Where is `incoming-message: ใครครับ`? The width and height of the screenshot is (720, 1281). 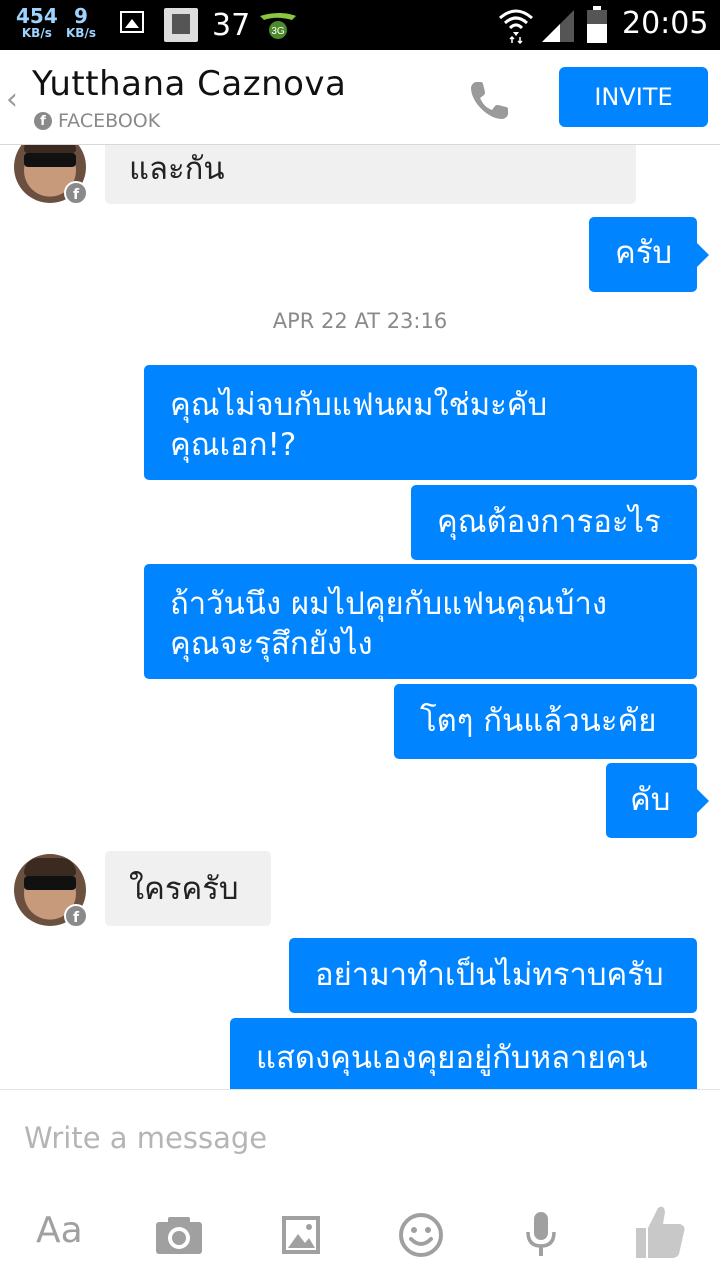 incoming-message: ใครครับ is located at coordinates (188, 888).